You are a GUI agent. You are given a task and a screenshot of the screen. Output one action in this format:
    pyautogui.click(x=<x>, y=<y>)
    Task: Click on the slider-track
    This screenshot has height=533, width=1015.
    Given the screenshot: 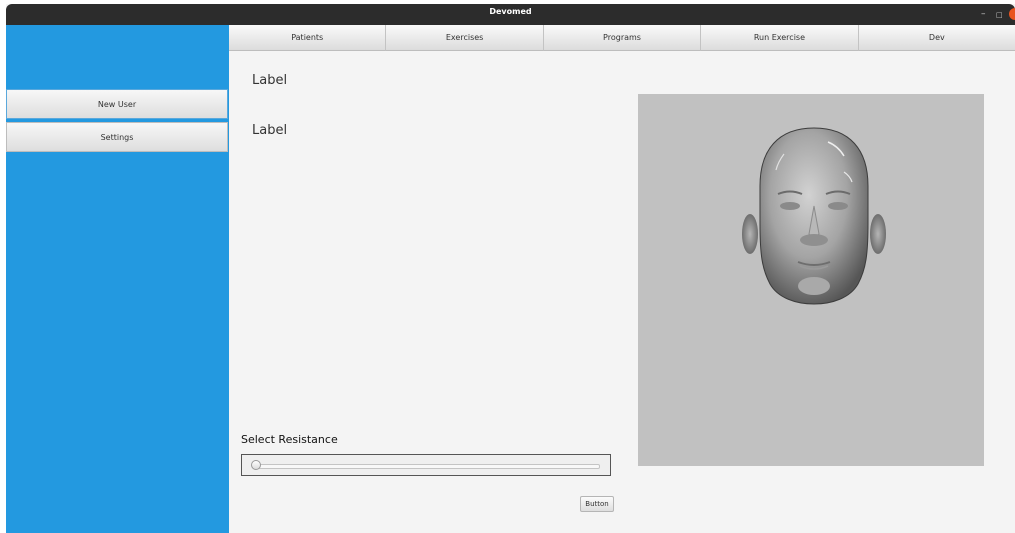 What is the action you would take?
    pyautogui.click(x=428, y=466)
    